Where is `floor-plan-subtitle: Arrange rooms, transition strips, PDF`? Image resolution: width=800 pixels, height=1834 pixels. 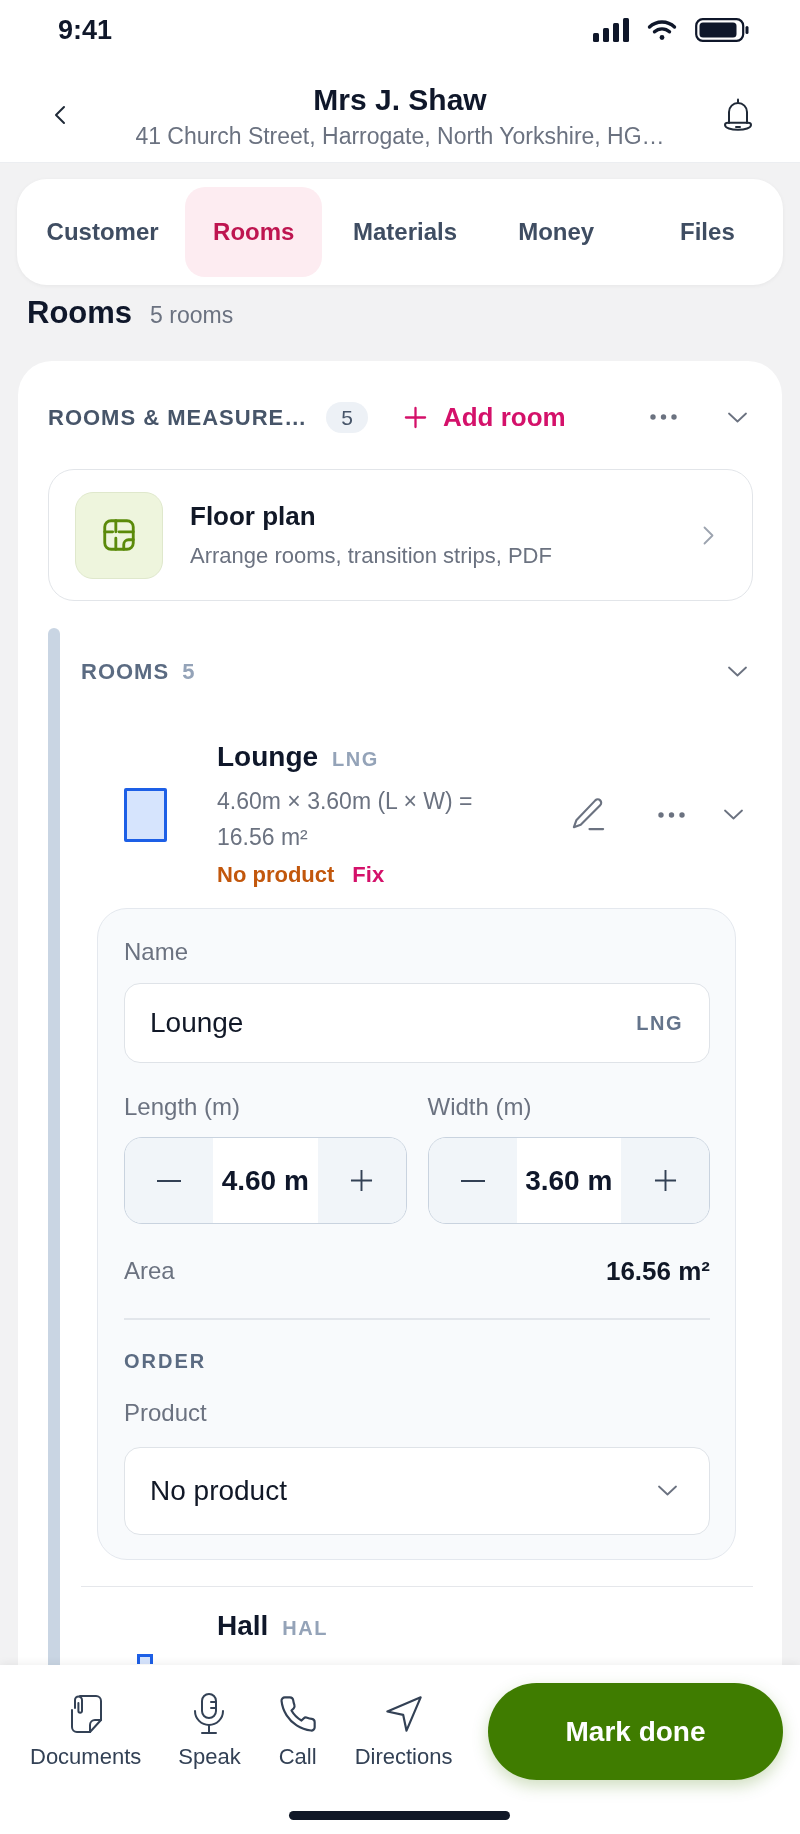
floor-plan-subtitle: Arrange rooms, transition strips, PDF is located at coordinates (371, 556).